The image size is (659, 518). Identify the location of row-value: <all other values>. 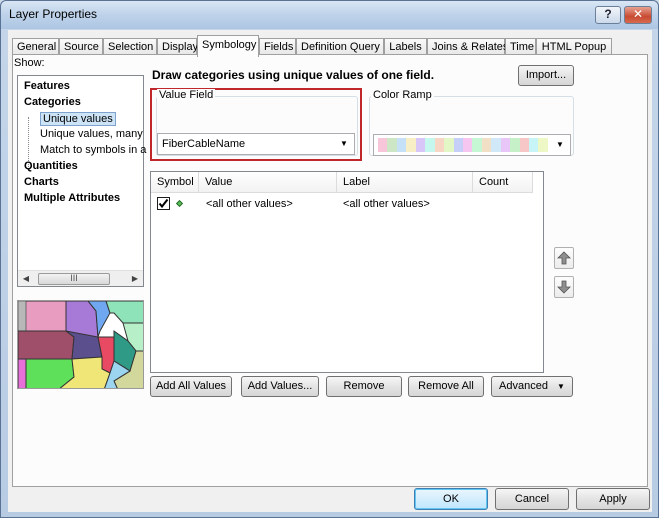
(249, 204).